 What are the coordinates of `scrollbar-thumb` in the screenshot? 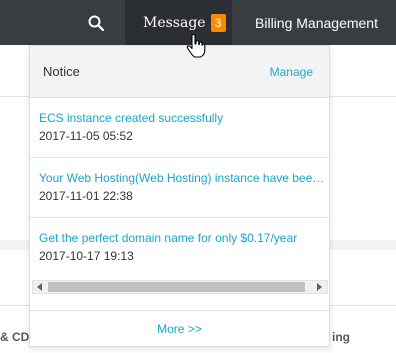 It's located at (176, 287).